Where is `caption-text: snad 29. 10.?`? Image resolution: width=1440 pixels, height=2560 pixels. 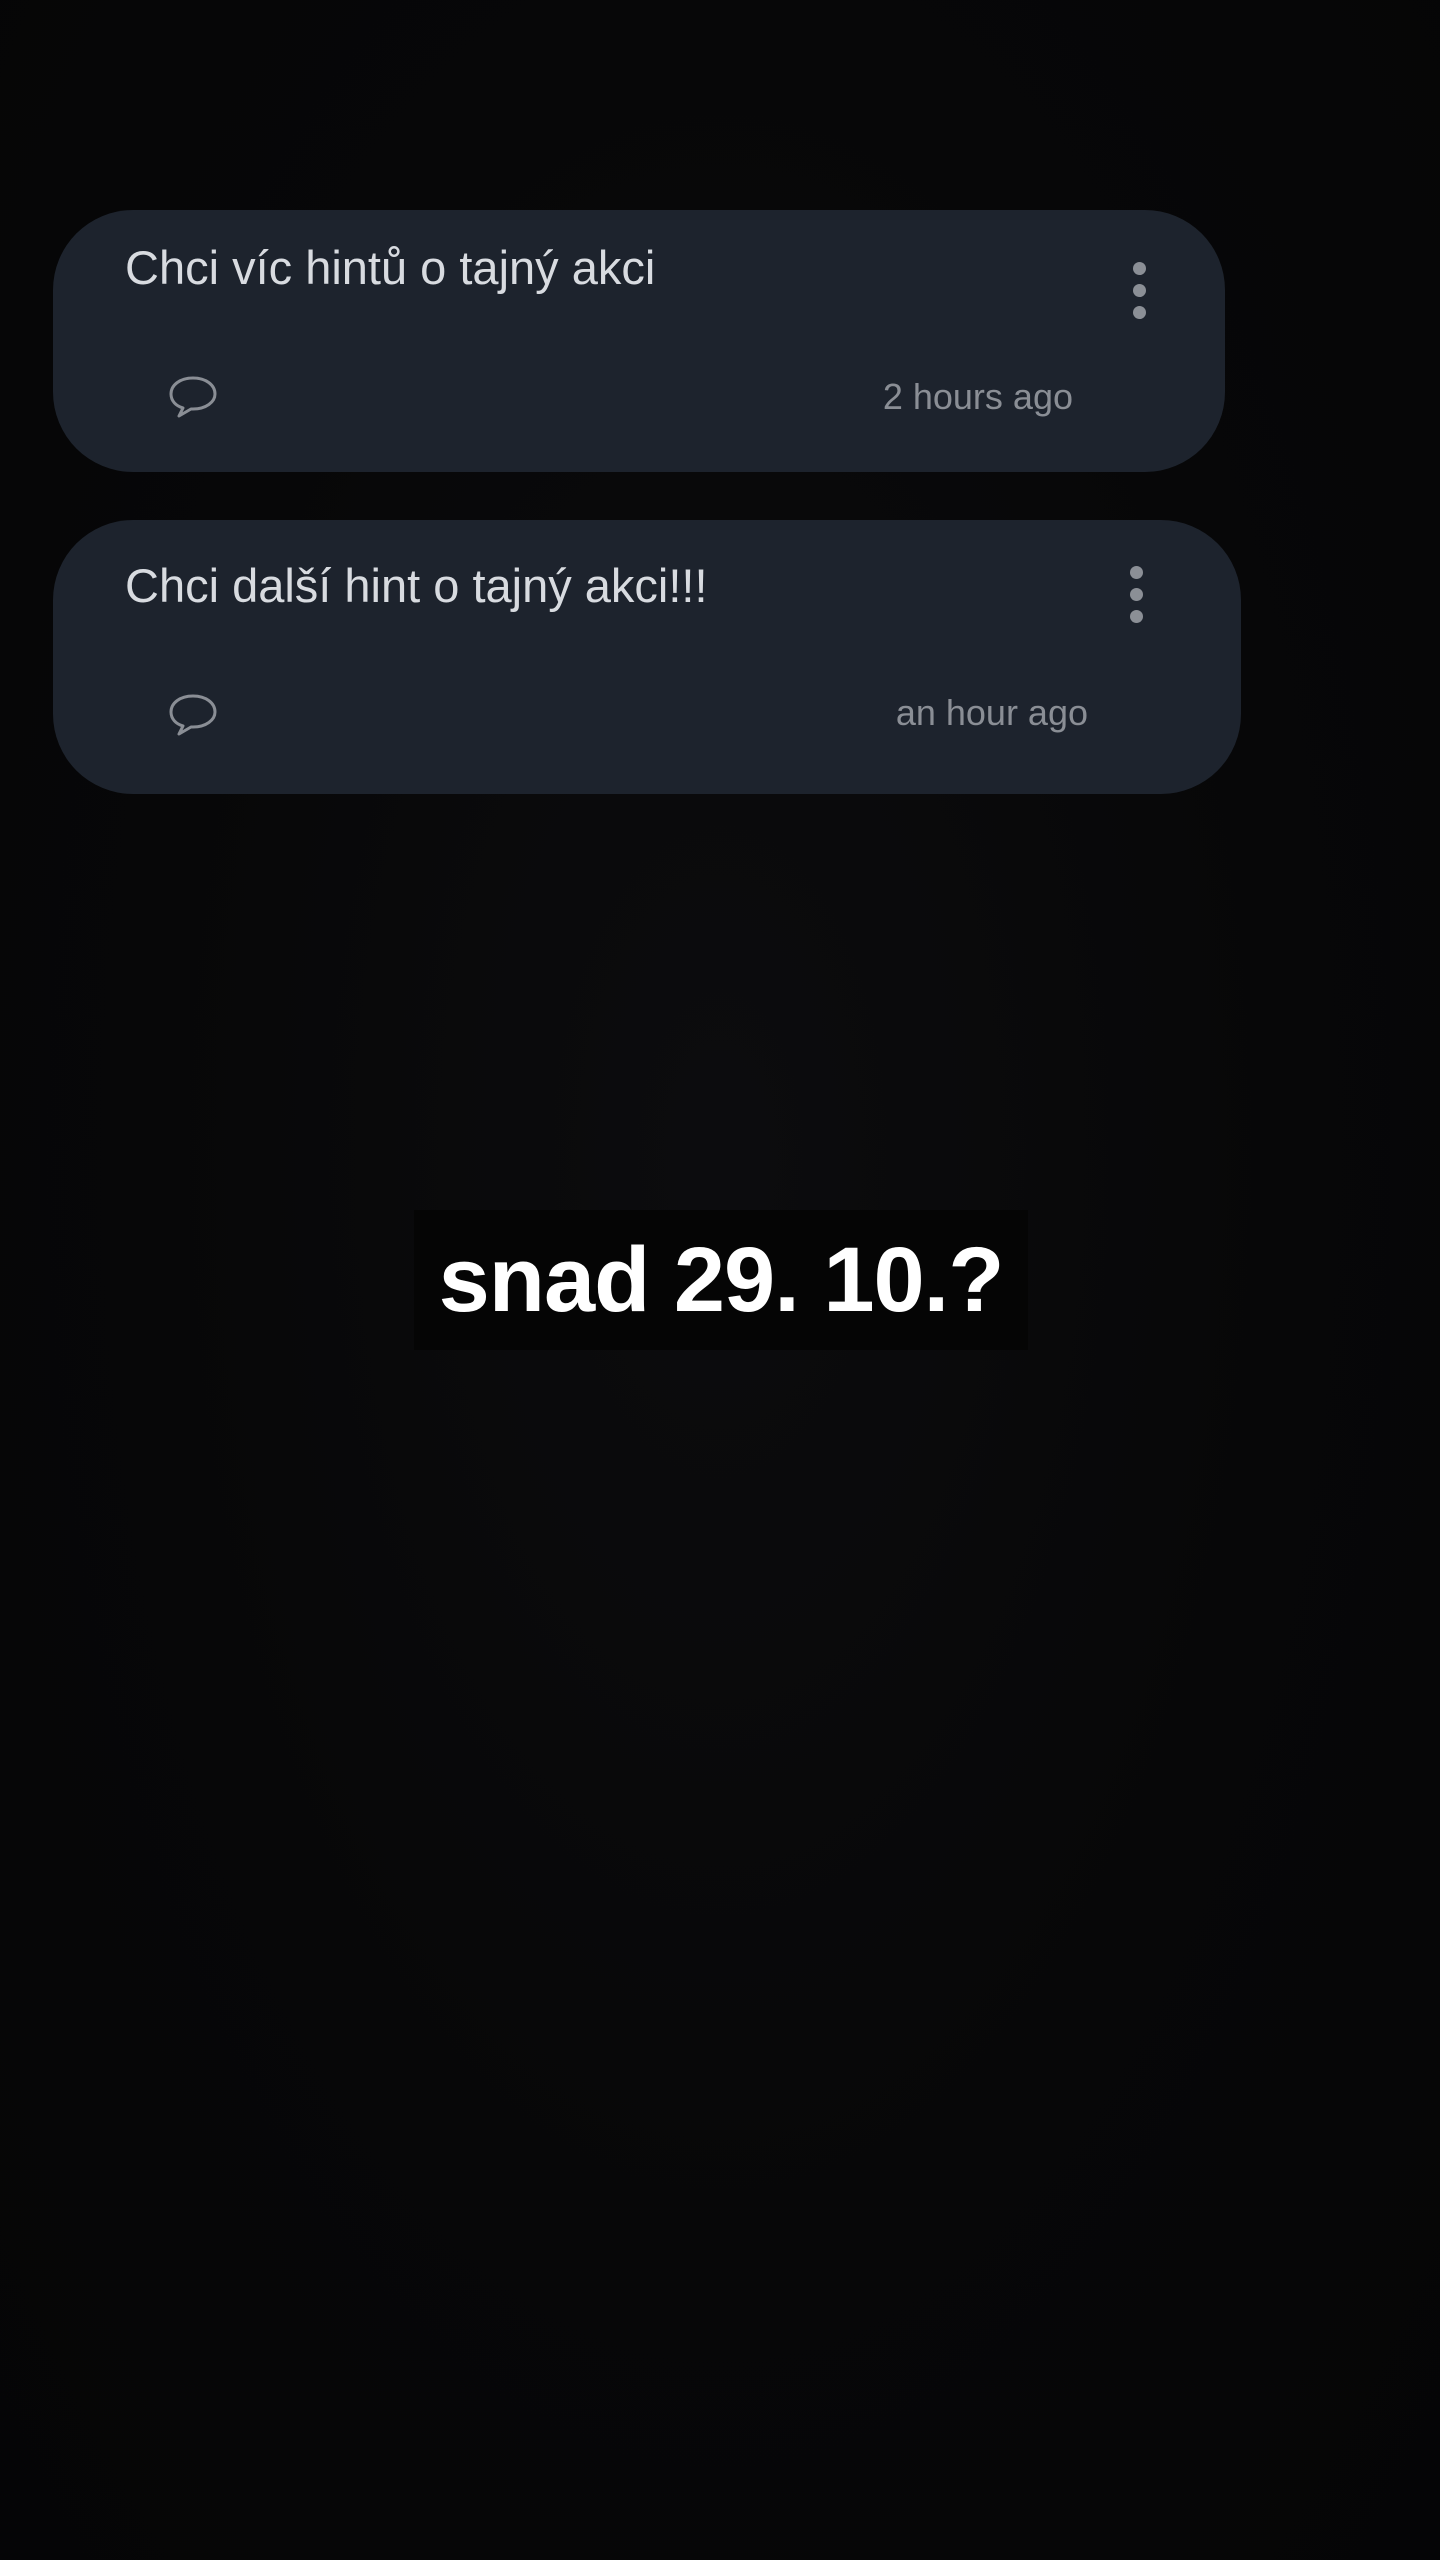
caption-text: snad 29. 10.? is located at coordinates (721, 1279).